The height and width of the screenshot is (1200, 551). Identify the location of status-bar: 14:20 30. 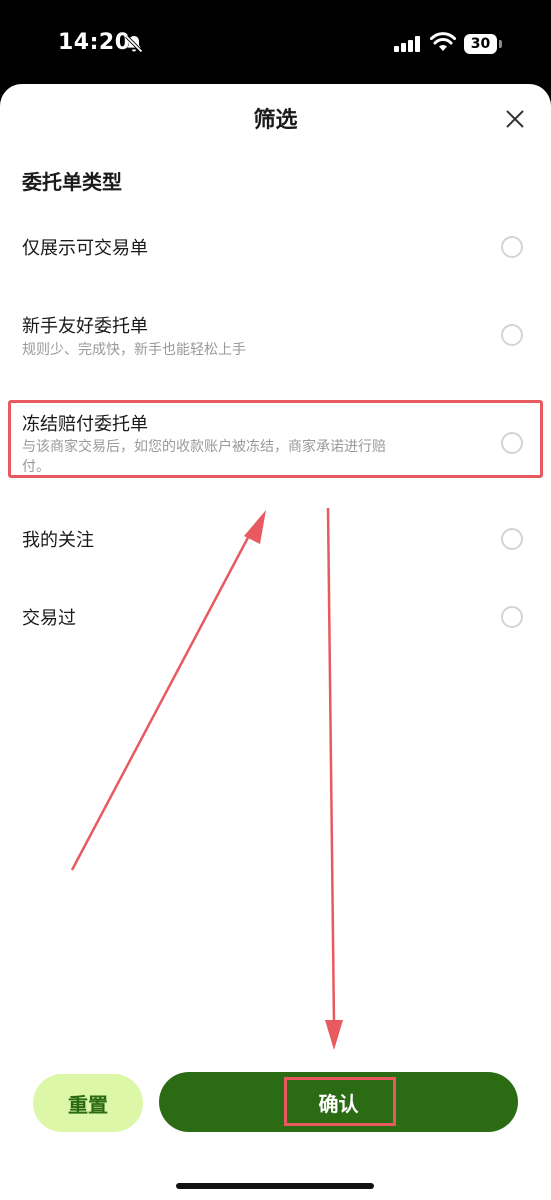
(275, 42).